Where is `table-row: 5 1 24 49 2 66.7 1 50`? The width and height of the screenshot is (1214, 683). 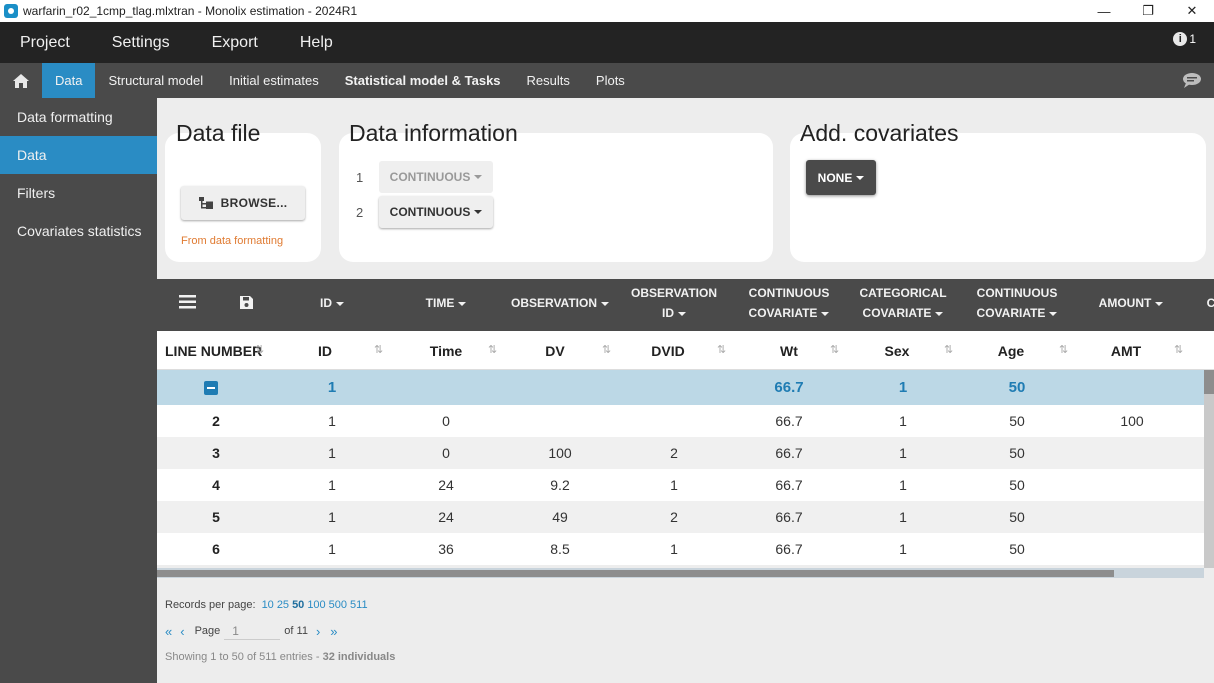
table-row: 5 1 24 49 2 66.7 1 50 is located at coordinates (680, 517).